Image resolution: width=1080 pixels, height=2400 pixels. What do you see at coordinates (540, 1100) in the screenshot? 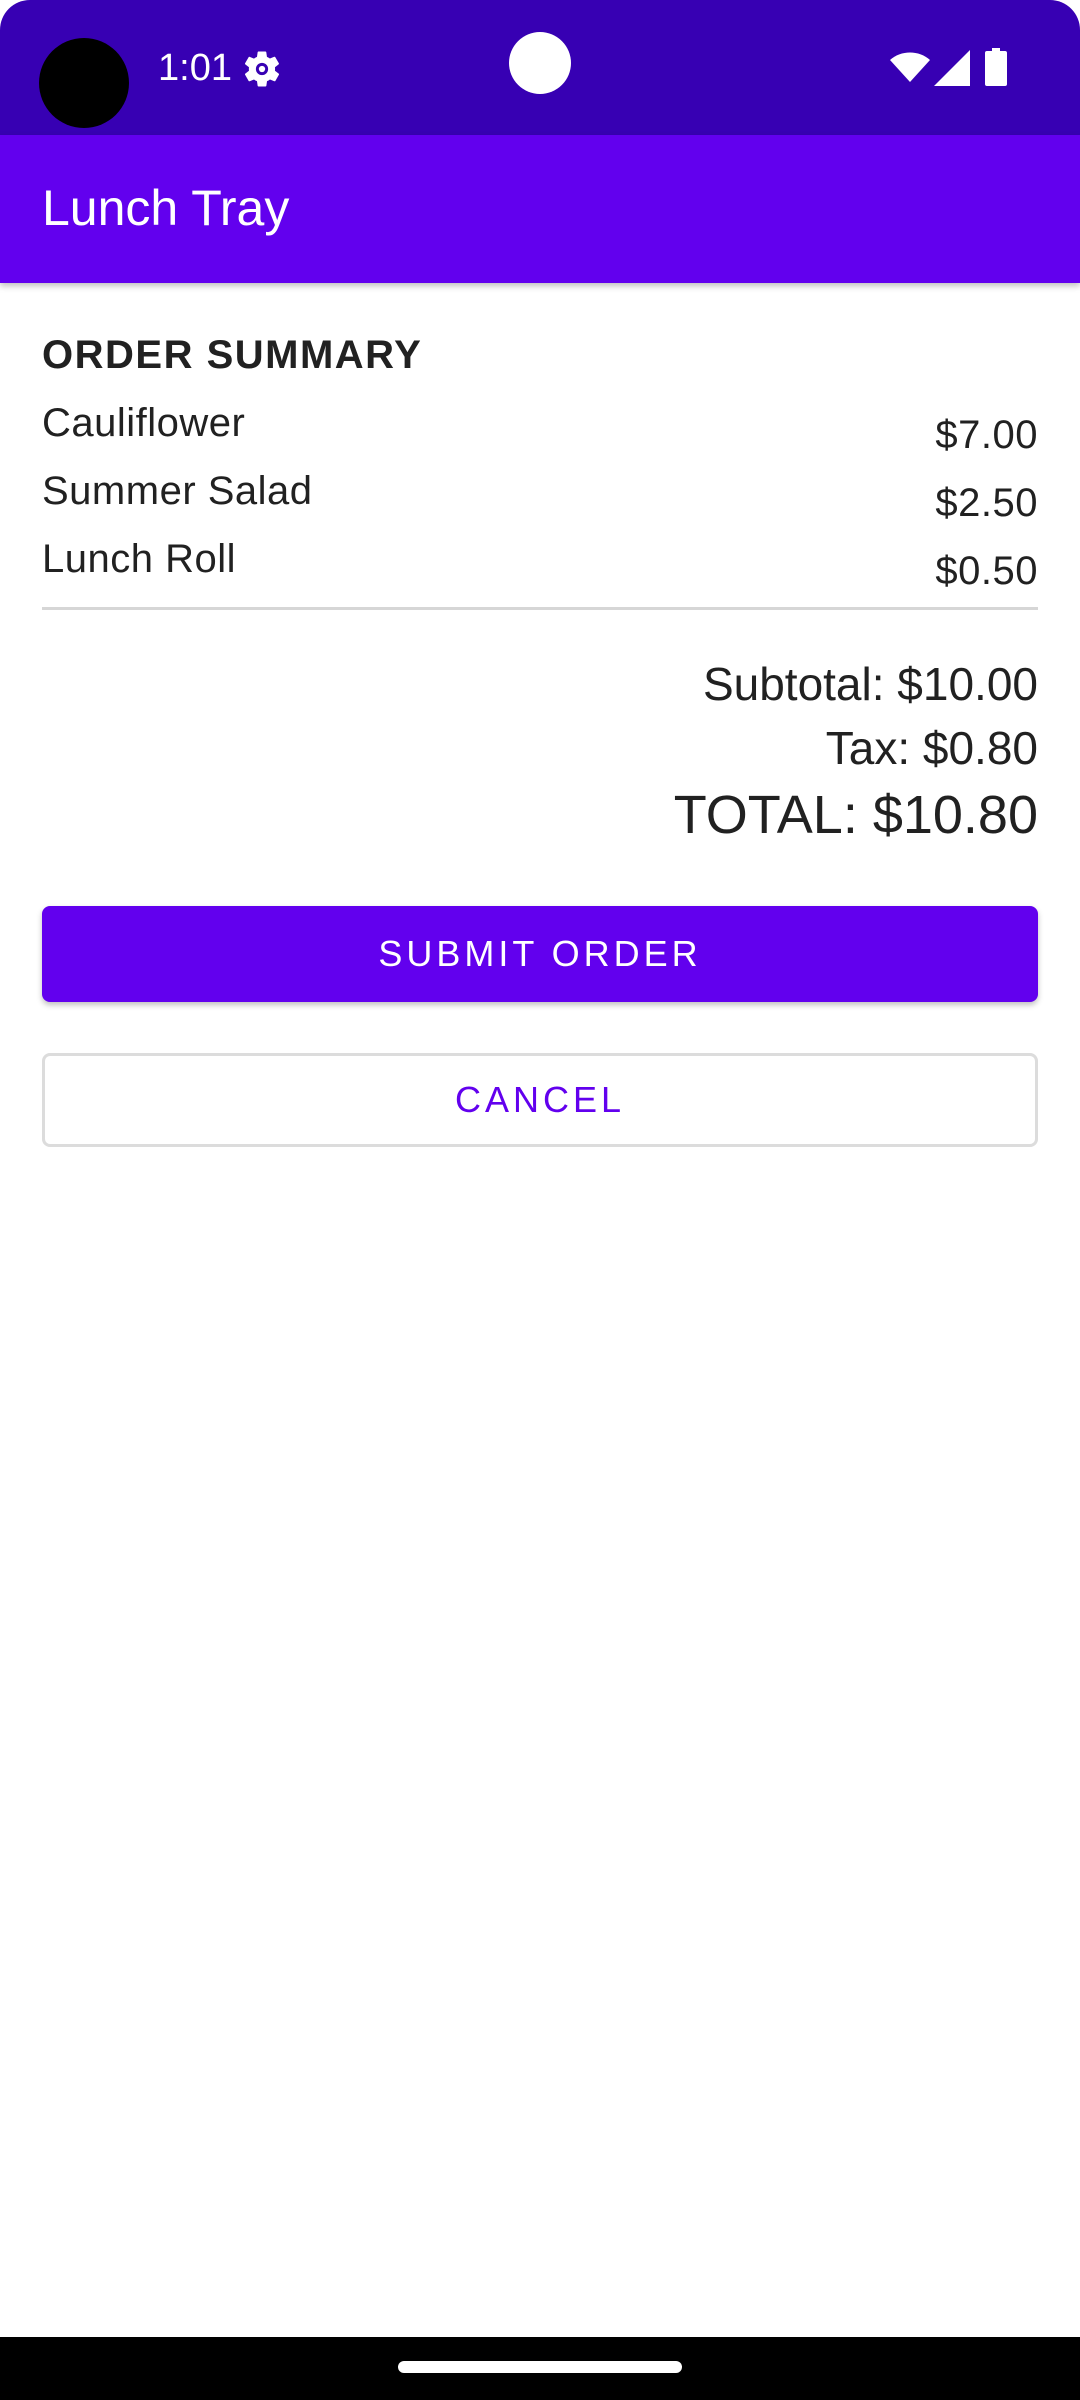
I see `cancel-button: CANCEL` at bounding box center [540, 1100].